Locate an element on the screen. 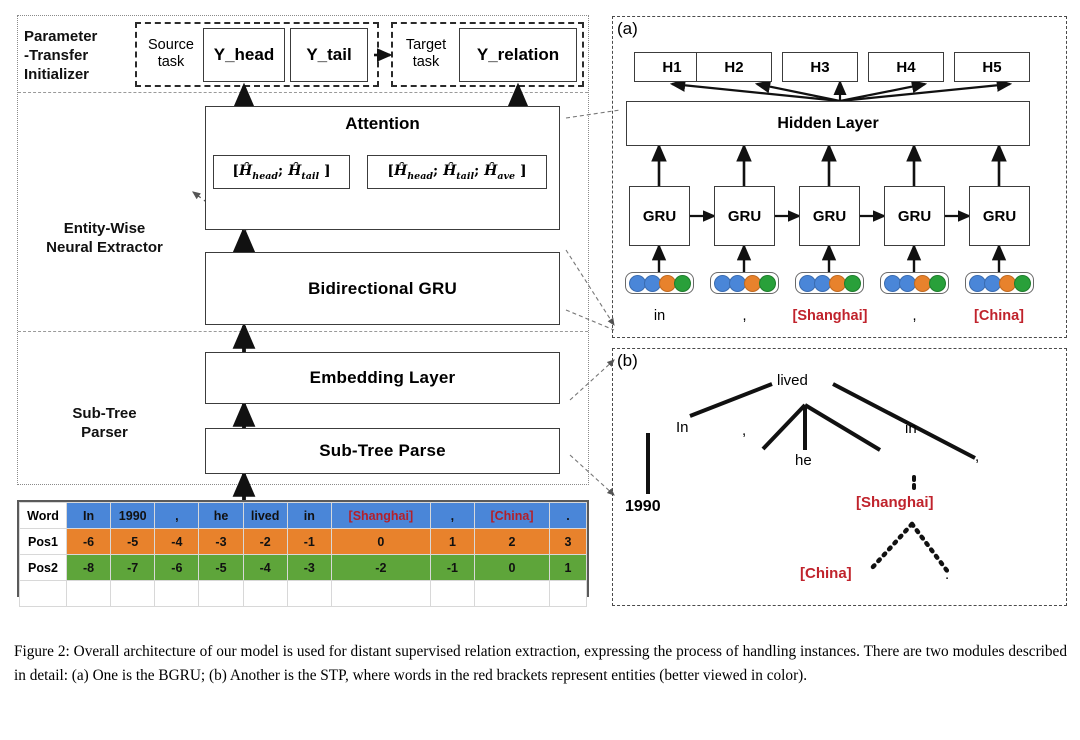 Image resolution: width=1080 pixels, height=740 pixels. tree-node-shanghai: [Shanghai] is located at coordinates (895, 502).